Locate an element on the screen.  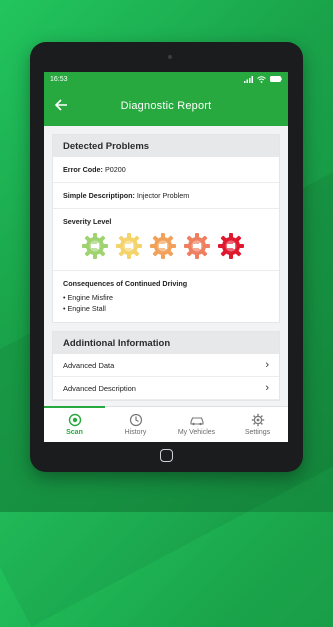
advanced-data-row: Advanced Data › is located at coordinates (166, 365).